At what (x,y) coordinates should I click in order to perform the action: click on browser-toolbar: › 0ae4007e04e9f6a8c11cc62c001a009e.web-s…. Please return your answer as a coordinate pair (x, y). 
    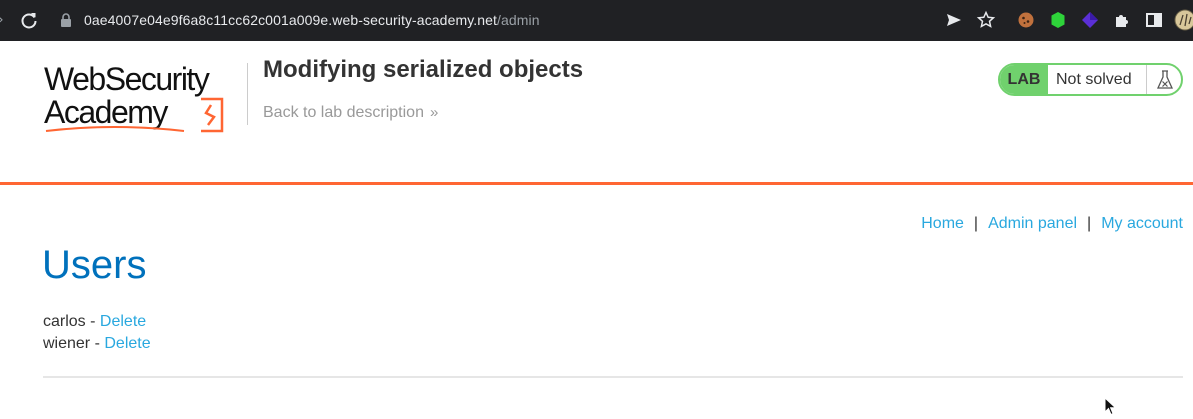
    Looking at the image, I should click on (596, 20).